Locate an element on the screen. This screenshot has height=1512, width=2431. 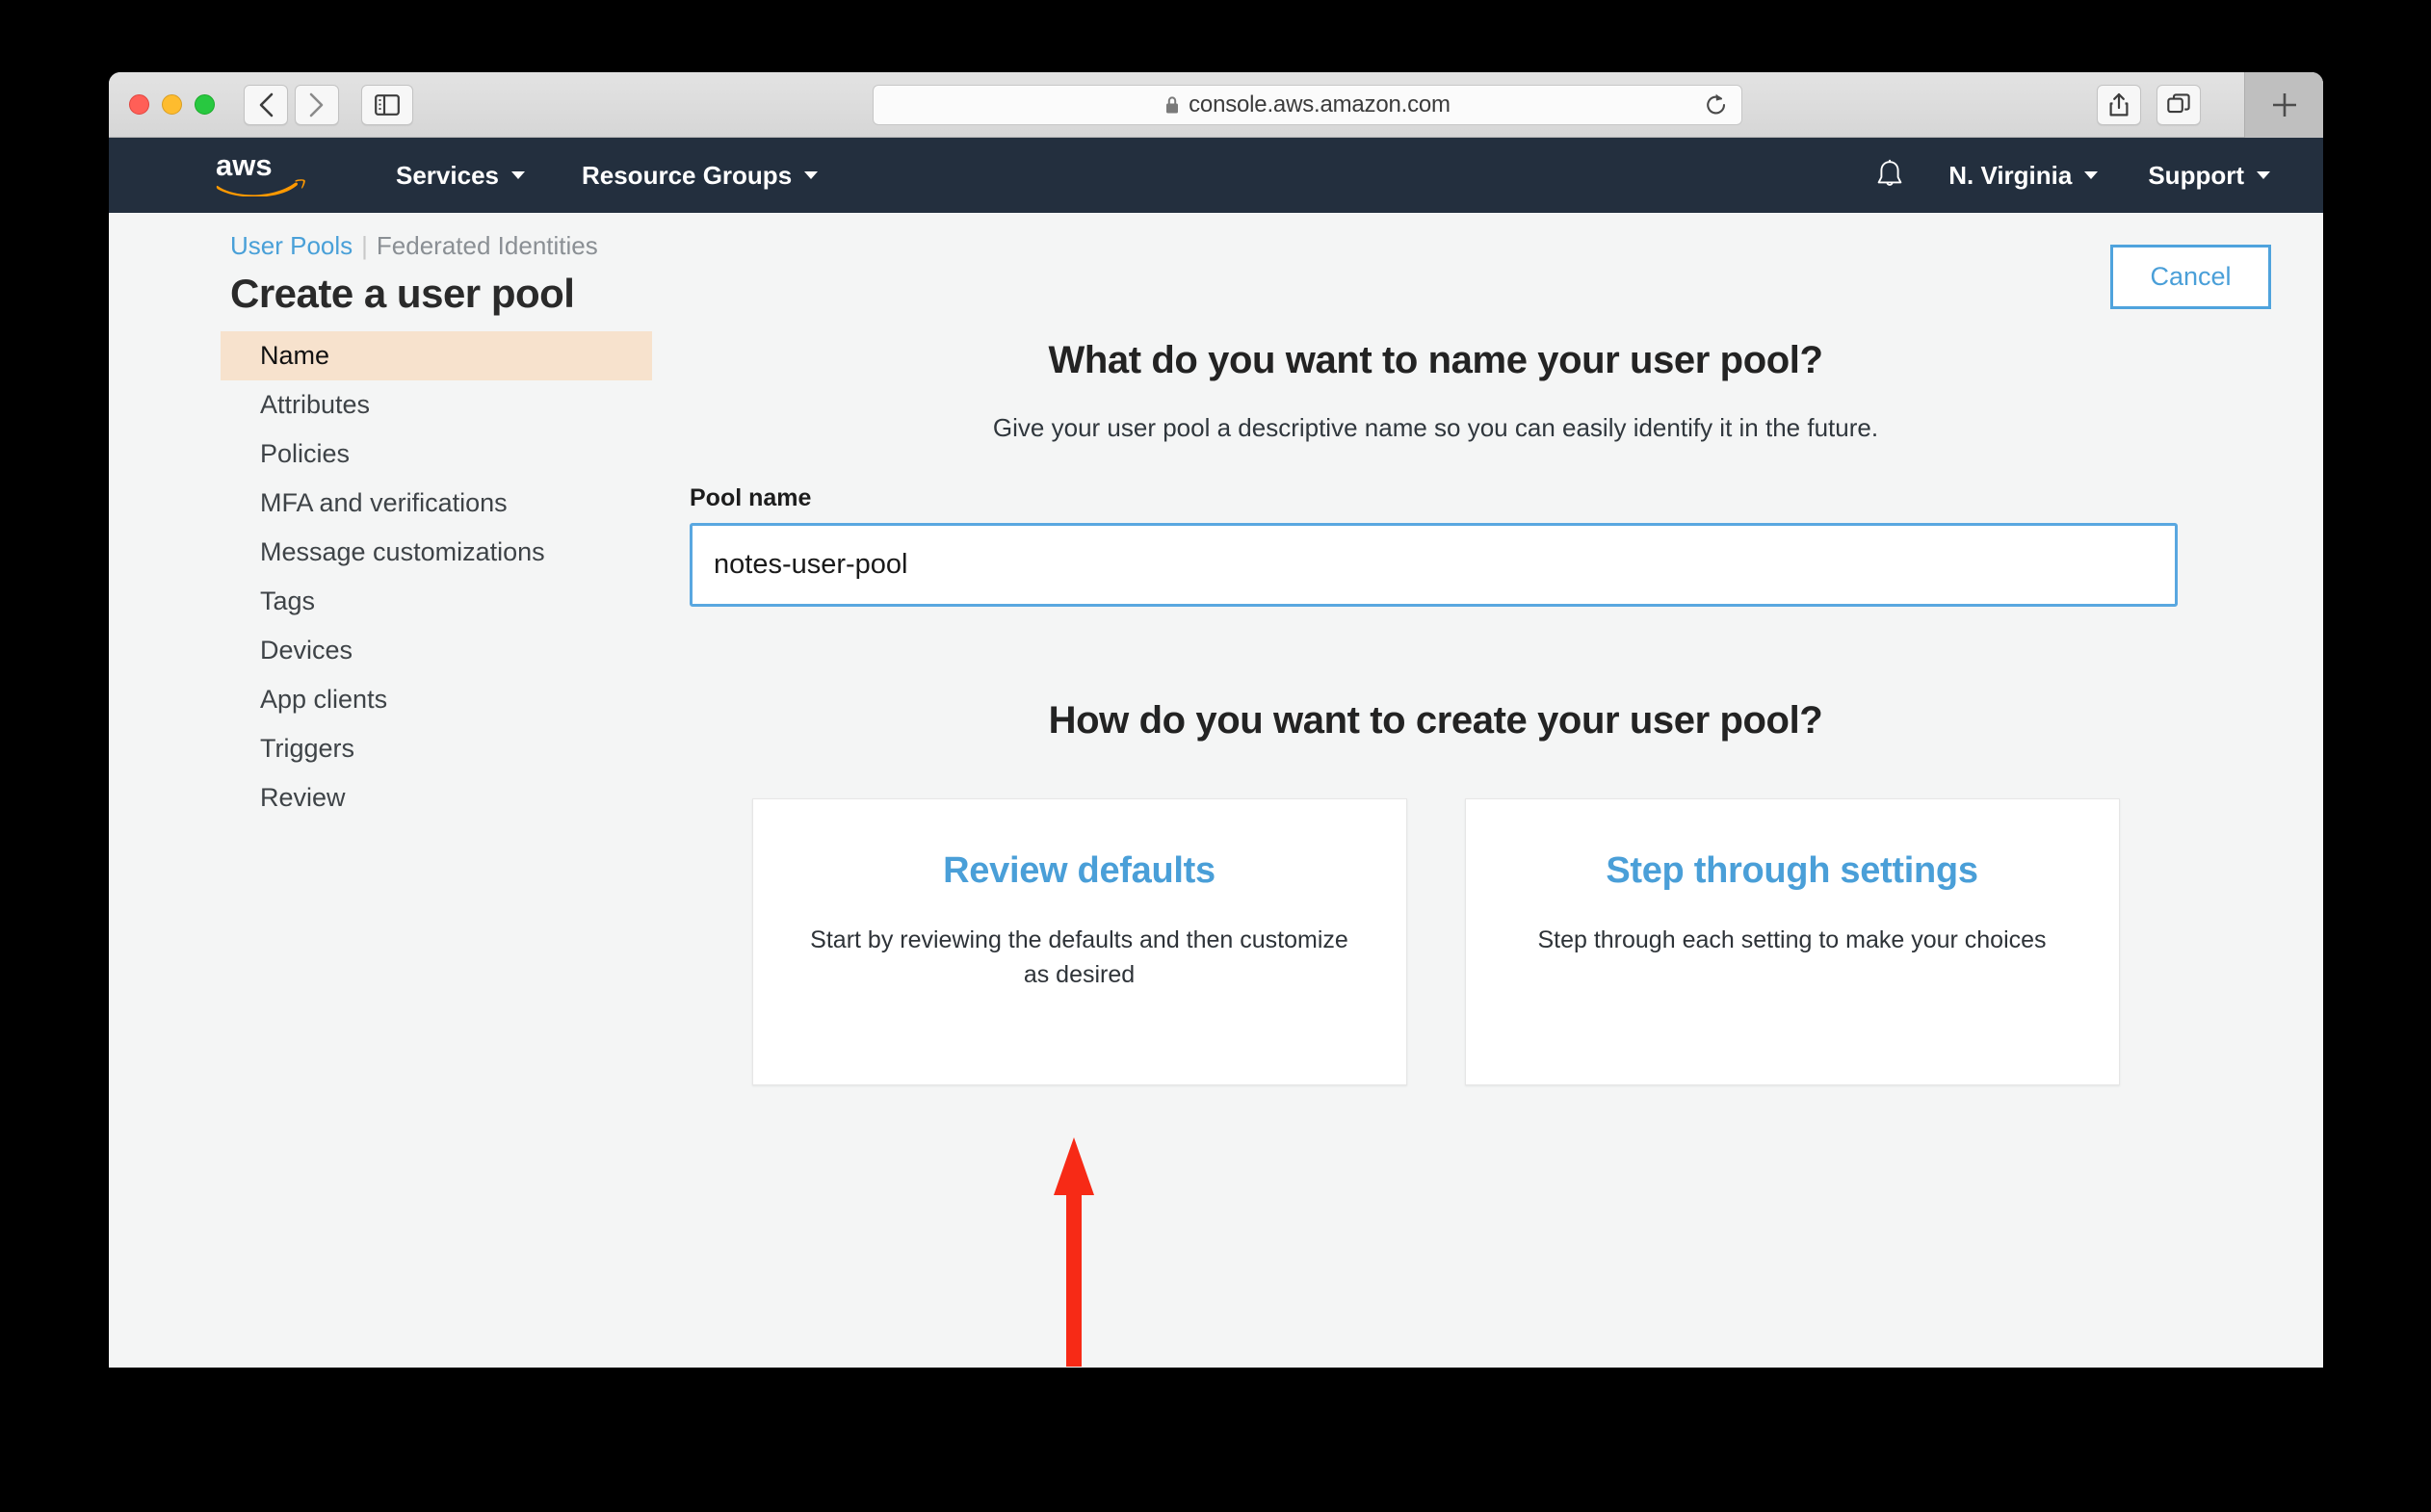
sidebar-item-mfa-and-verifications: MFA and verifications is located at coordinates (436, 503).